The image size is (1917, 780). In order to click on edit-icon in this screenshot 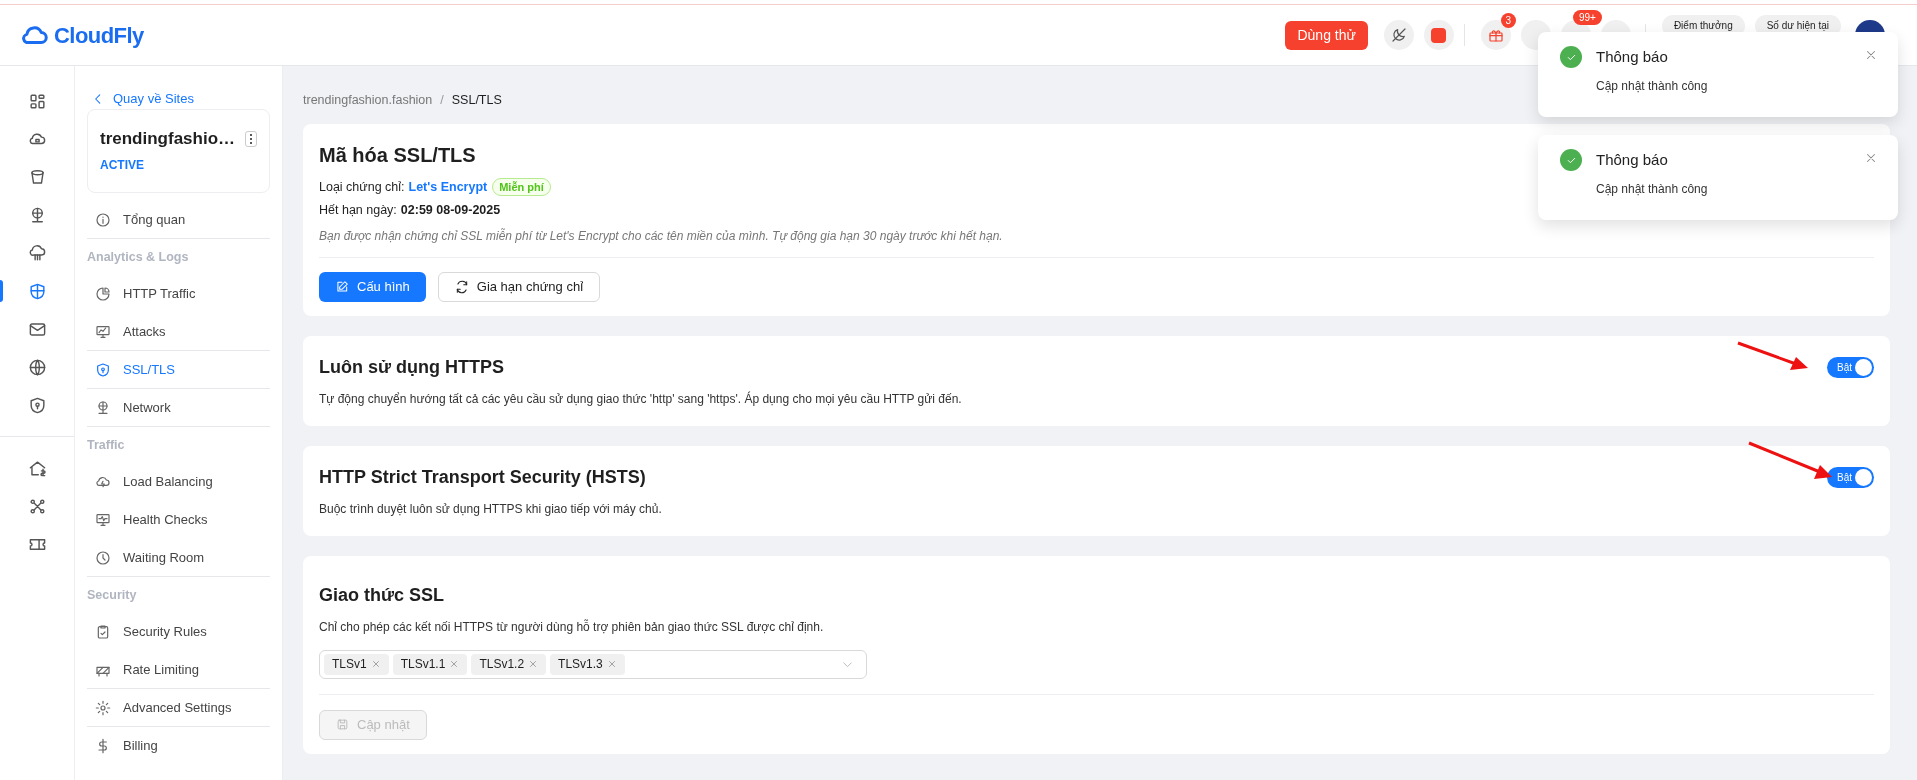, I will do `click(342, 286)`.